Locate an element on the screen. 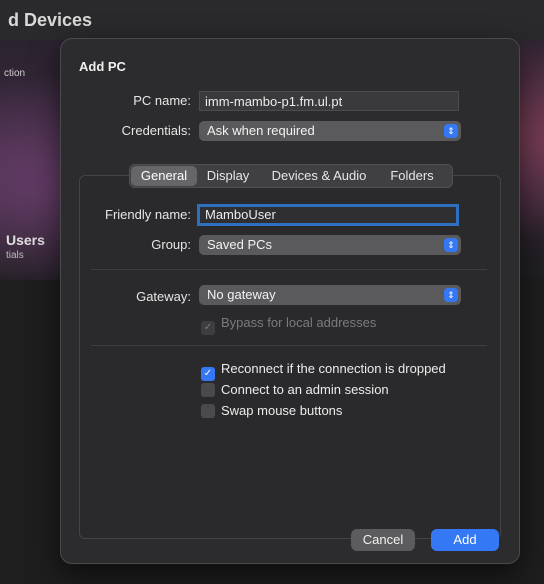  pc-name-field: imm-mambo-p1.fm.ul.pt is located at coordinates (329, 101).